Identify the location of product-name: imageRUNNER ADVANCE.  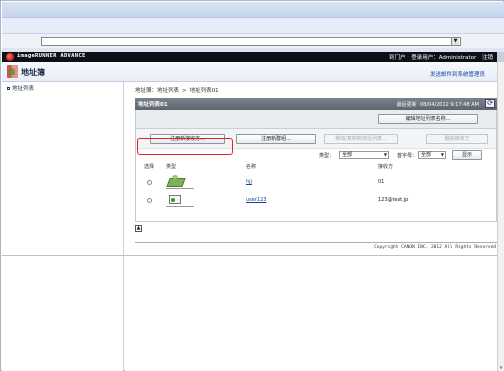
(51, 56).